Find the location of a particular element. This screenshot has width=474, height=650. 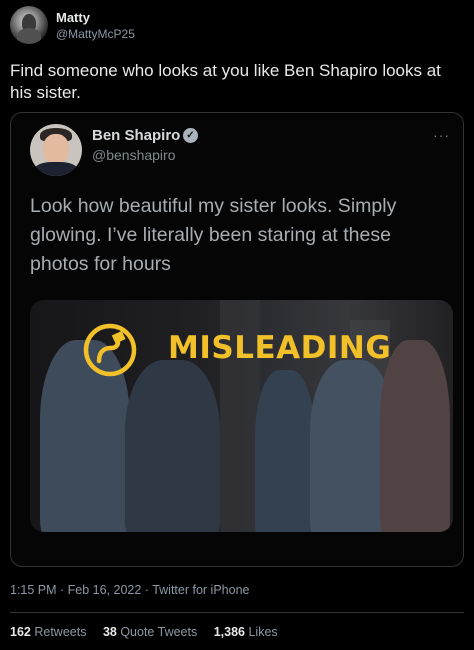

quotes-label: Quote Tweets is located at coordinates (159, 632).